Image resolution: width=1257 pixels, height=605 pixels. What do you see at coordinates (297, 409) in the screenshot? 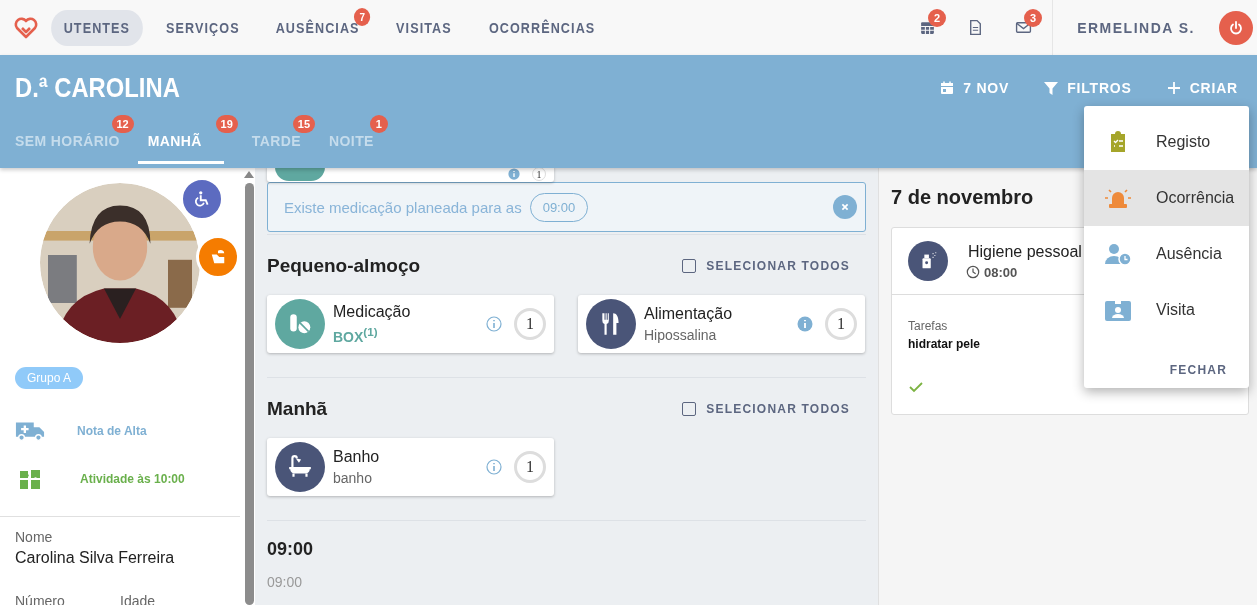
I see `section-title: Manhã` at bounding box center [297, 409].